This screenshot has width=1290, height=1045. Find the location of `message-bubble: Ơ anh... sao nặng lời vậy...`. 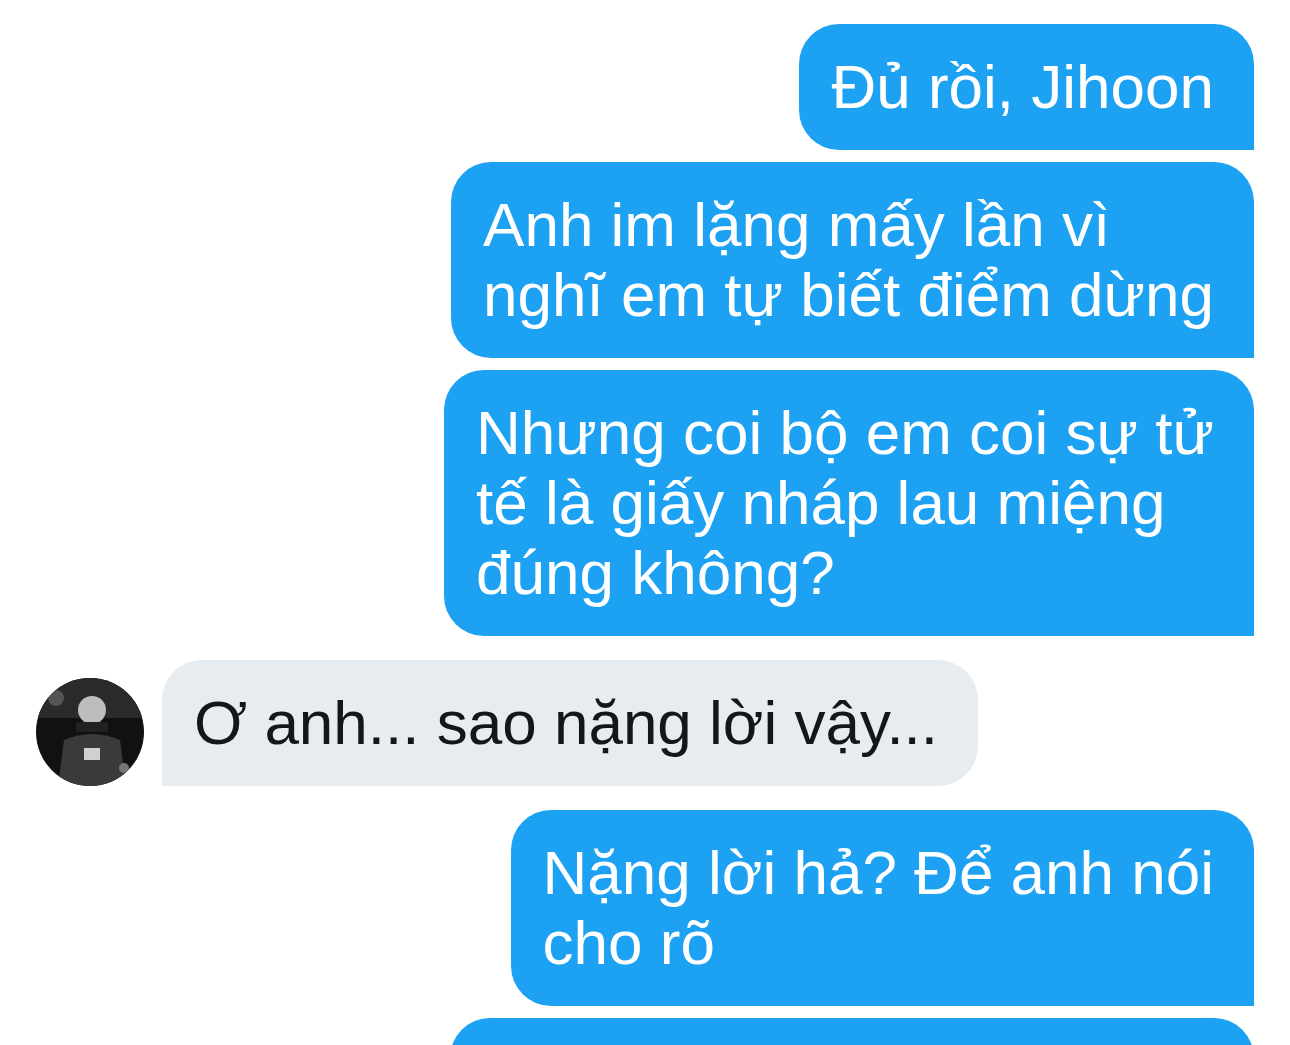

message-bubble: Ơ anh... sao nặng lời vậy... is located at coordinates (570, 723).